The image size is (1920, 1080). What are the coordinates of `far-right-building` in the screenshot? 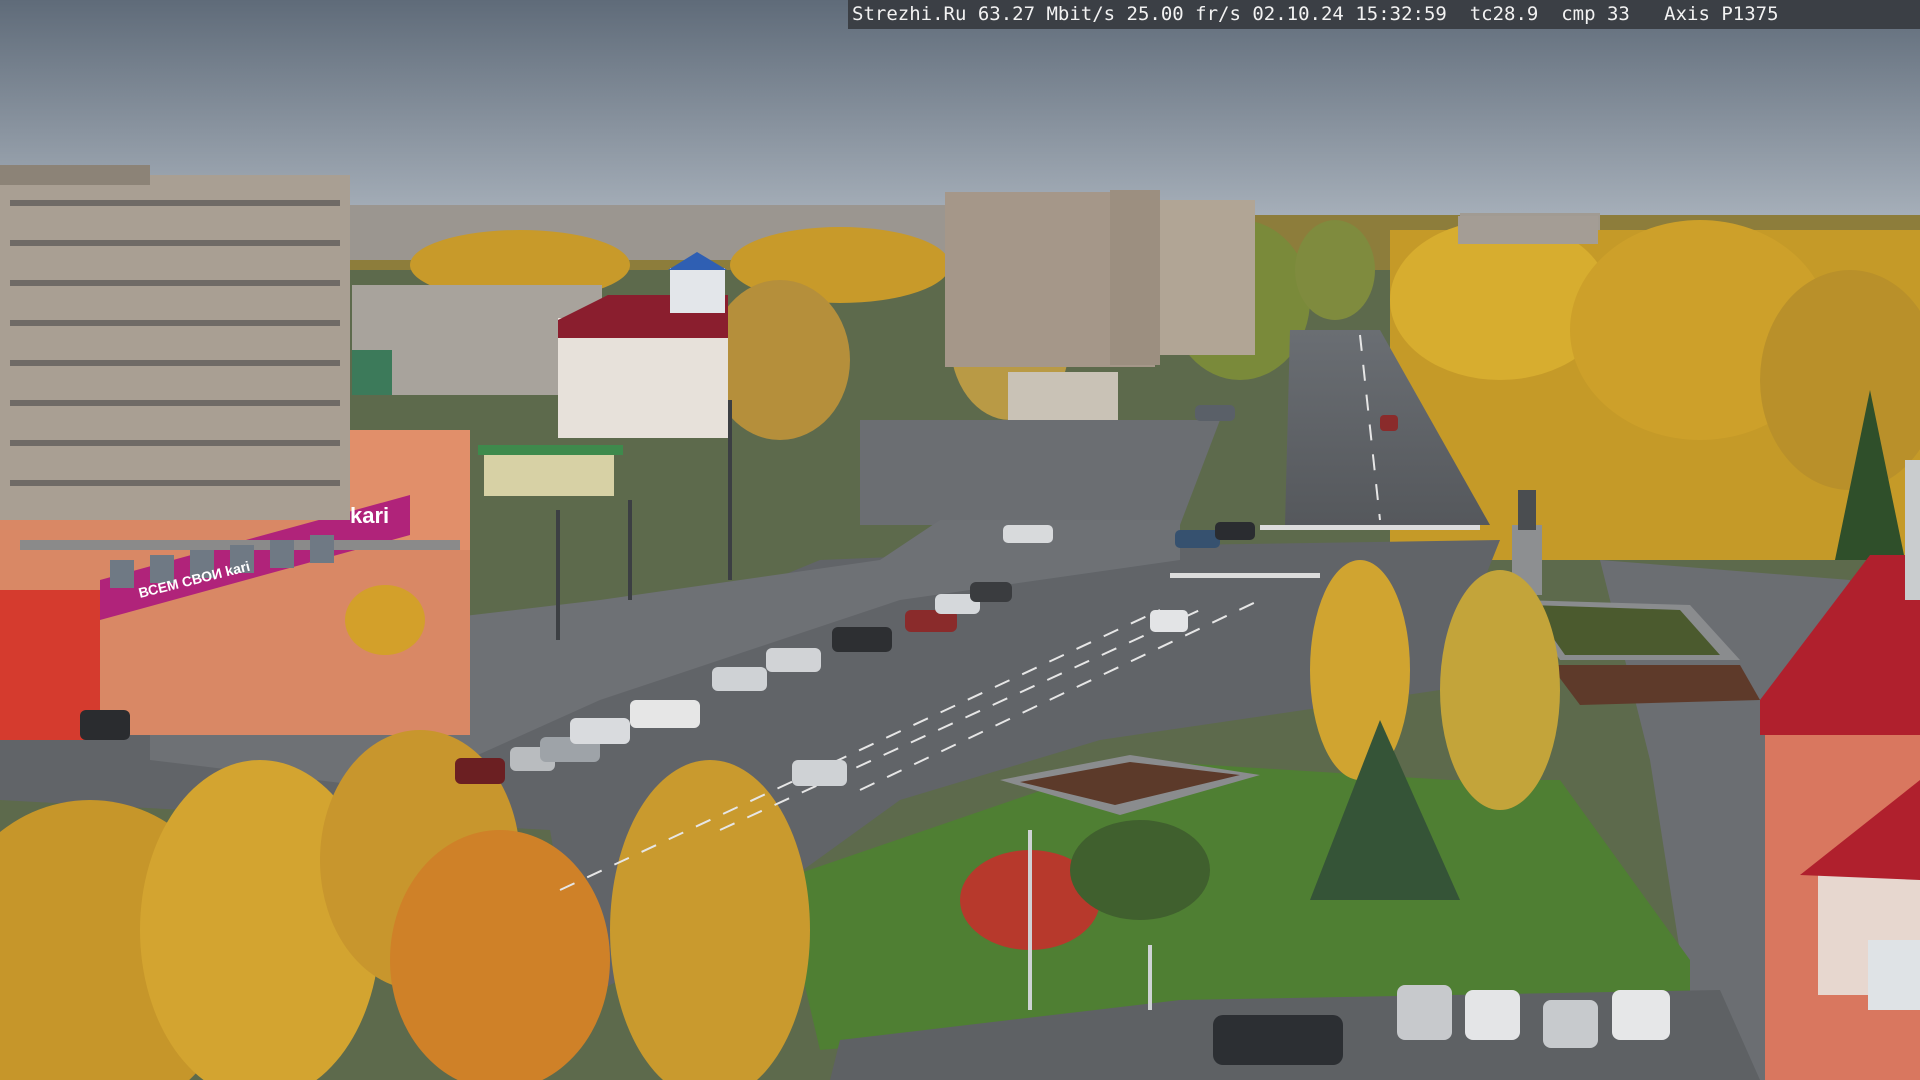 It's located at (1528, 230).